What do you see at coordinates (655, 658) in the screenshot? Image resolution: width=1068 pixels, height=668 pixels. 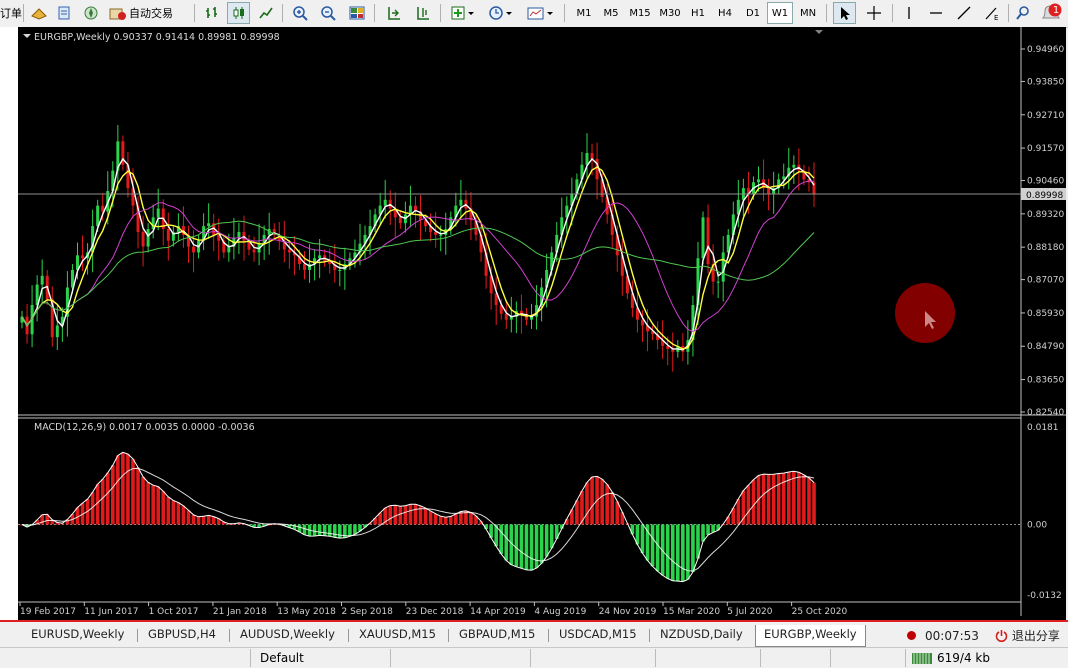 I see `status-separator` at bounding box center [655, 658].